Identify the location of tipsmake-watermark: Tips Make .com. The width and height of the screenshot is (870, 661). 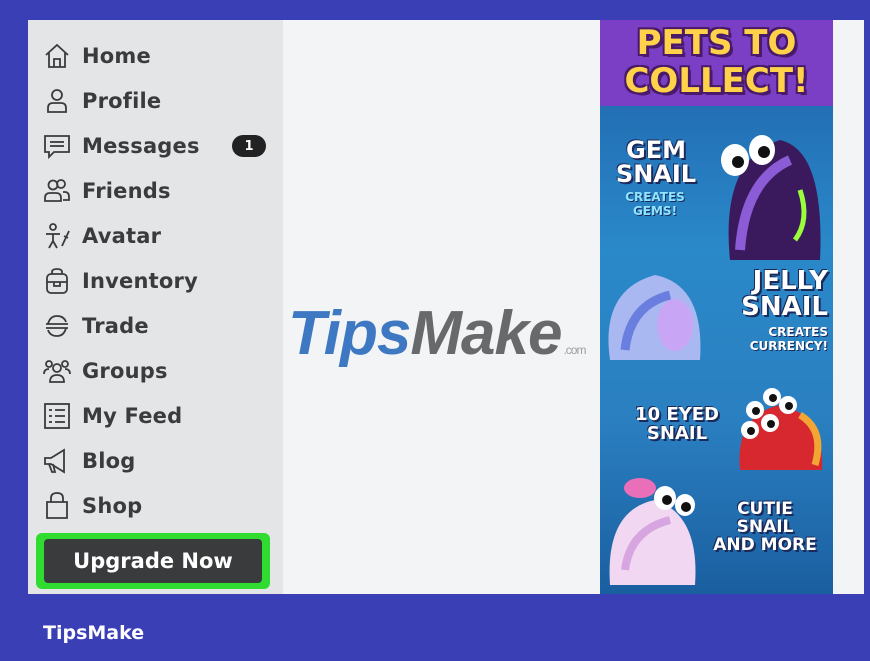
(437, 333).